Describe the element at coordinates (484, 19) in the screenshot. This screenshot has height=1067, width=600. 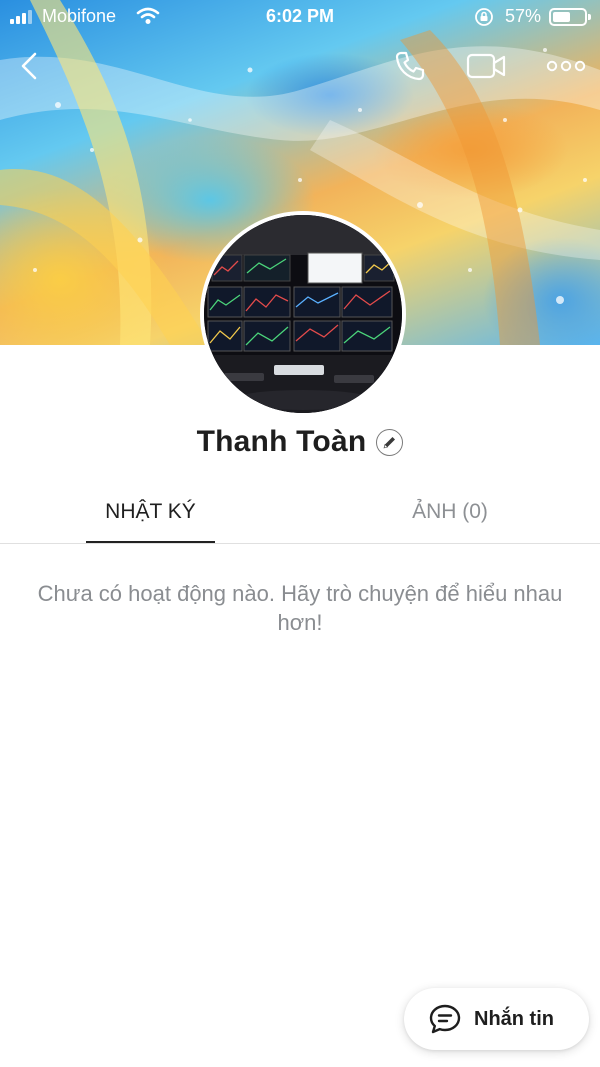
I see `rotation-lock-icon` at that location.